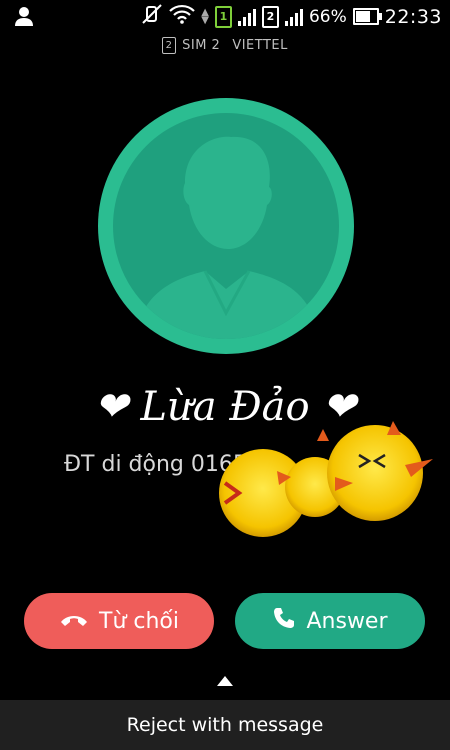 The width and height of the screenshot is (450, 750). What do you see at coordinates (347, 621) in the screenshot?
I see `answer-call-label: Answer` at bounding box center [347, 621].